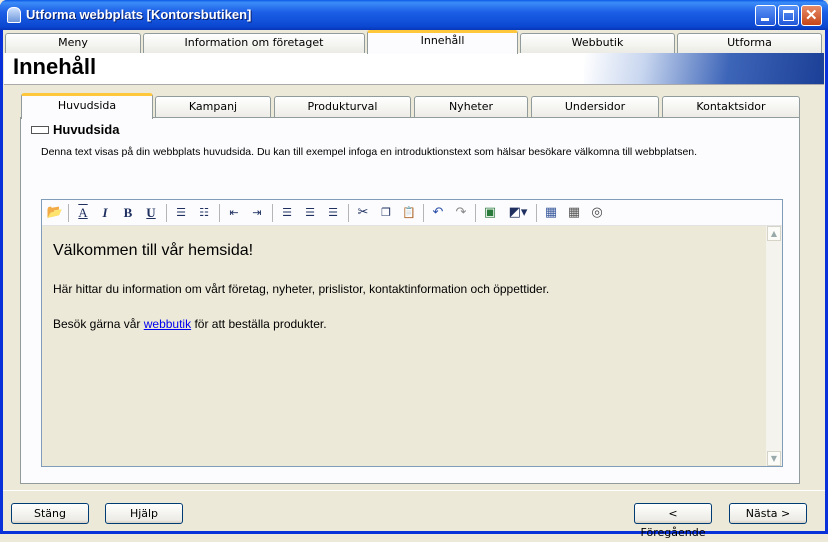 The width and height of the screenshot is (828, 542). I want to click on outdent-icon: ⇤, so click(234, 213).